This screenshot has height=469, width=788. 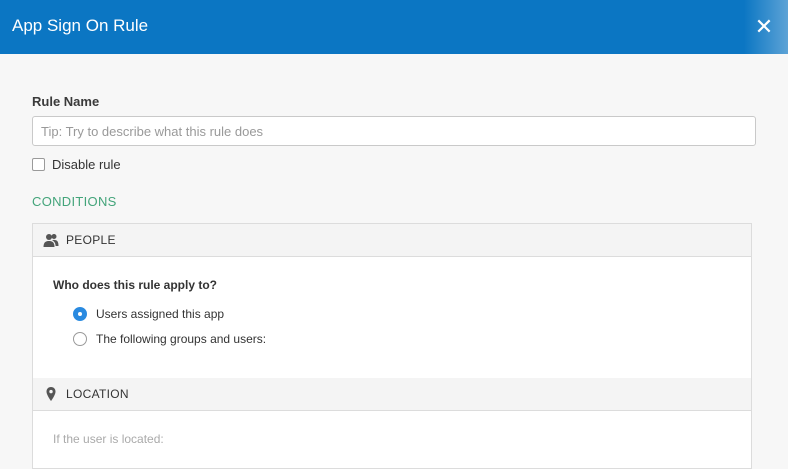 What do you see at coordinates (80, 339) in the screenshot?
I see `radio-button` at bounding box center [80, 339].